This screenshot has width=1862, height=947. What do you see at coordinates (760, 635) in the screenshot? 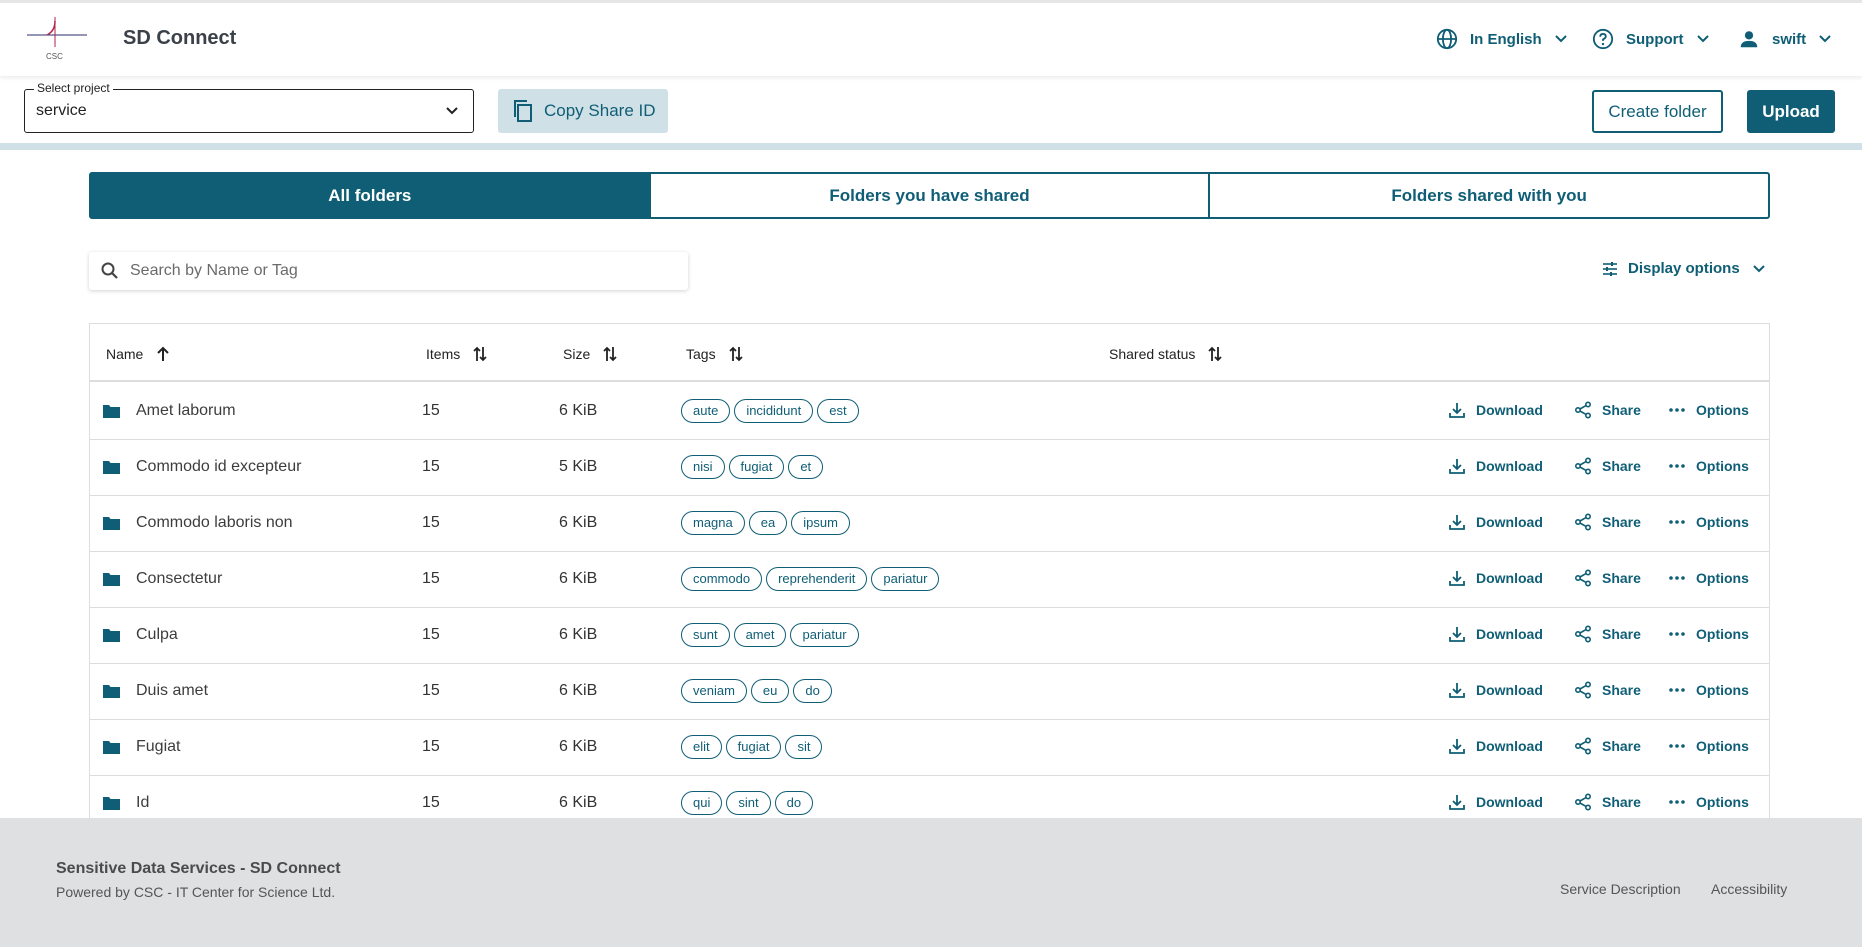
I see `tag-chip: amet` at bounding box center [760, 635].